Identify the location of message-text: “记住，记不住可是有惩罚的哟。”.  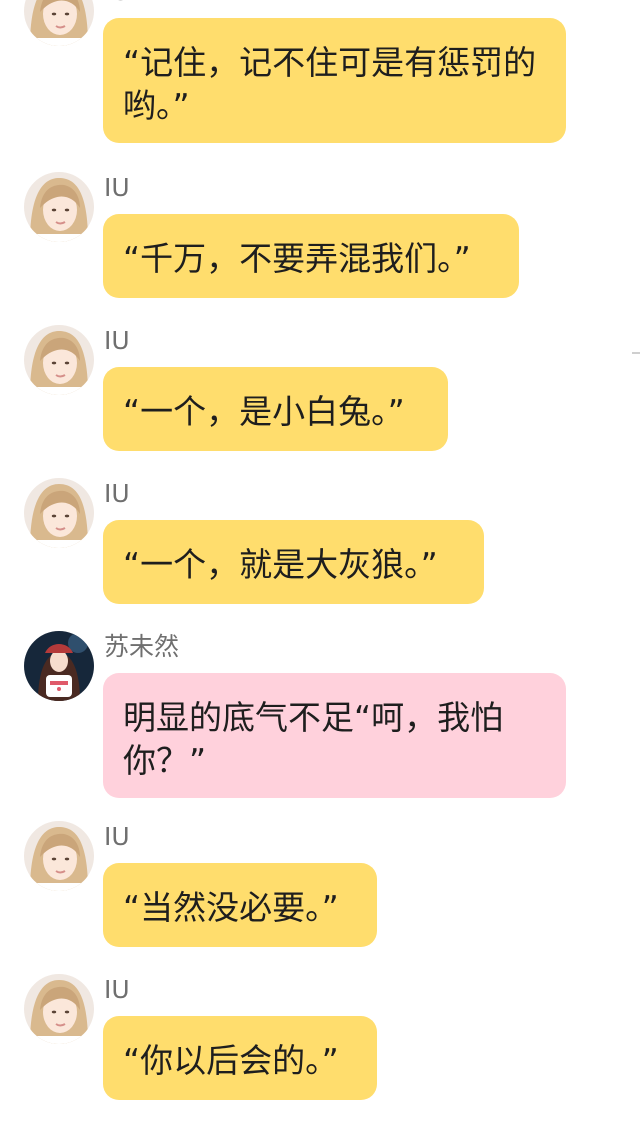
(330, 84).